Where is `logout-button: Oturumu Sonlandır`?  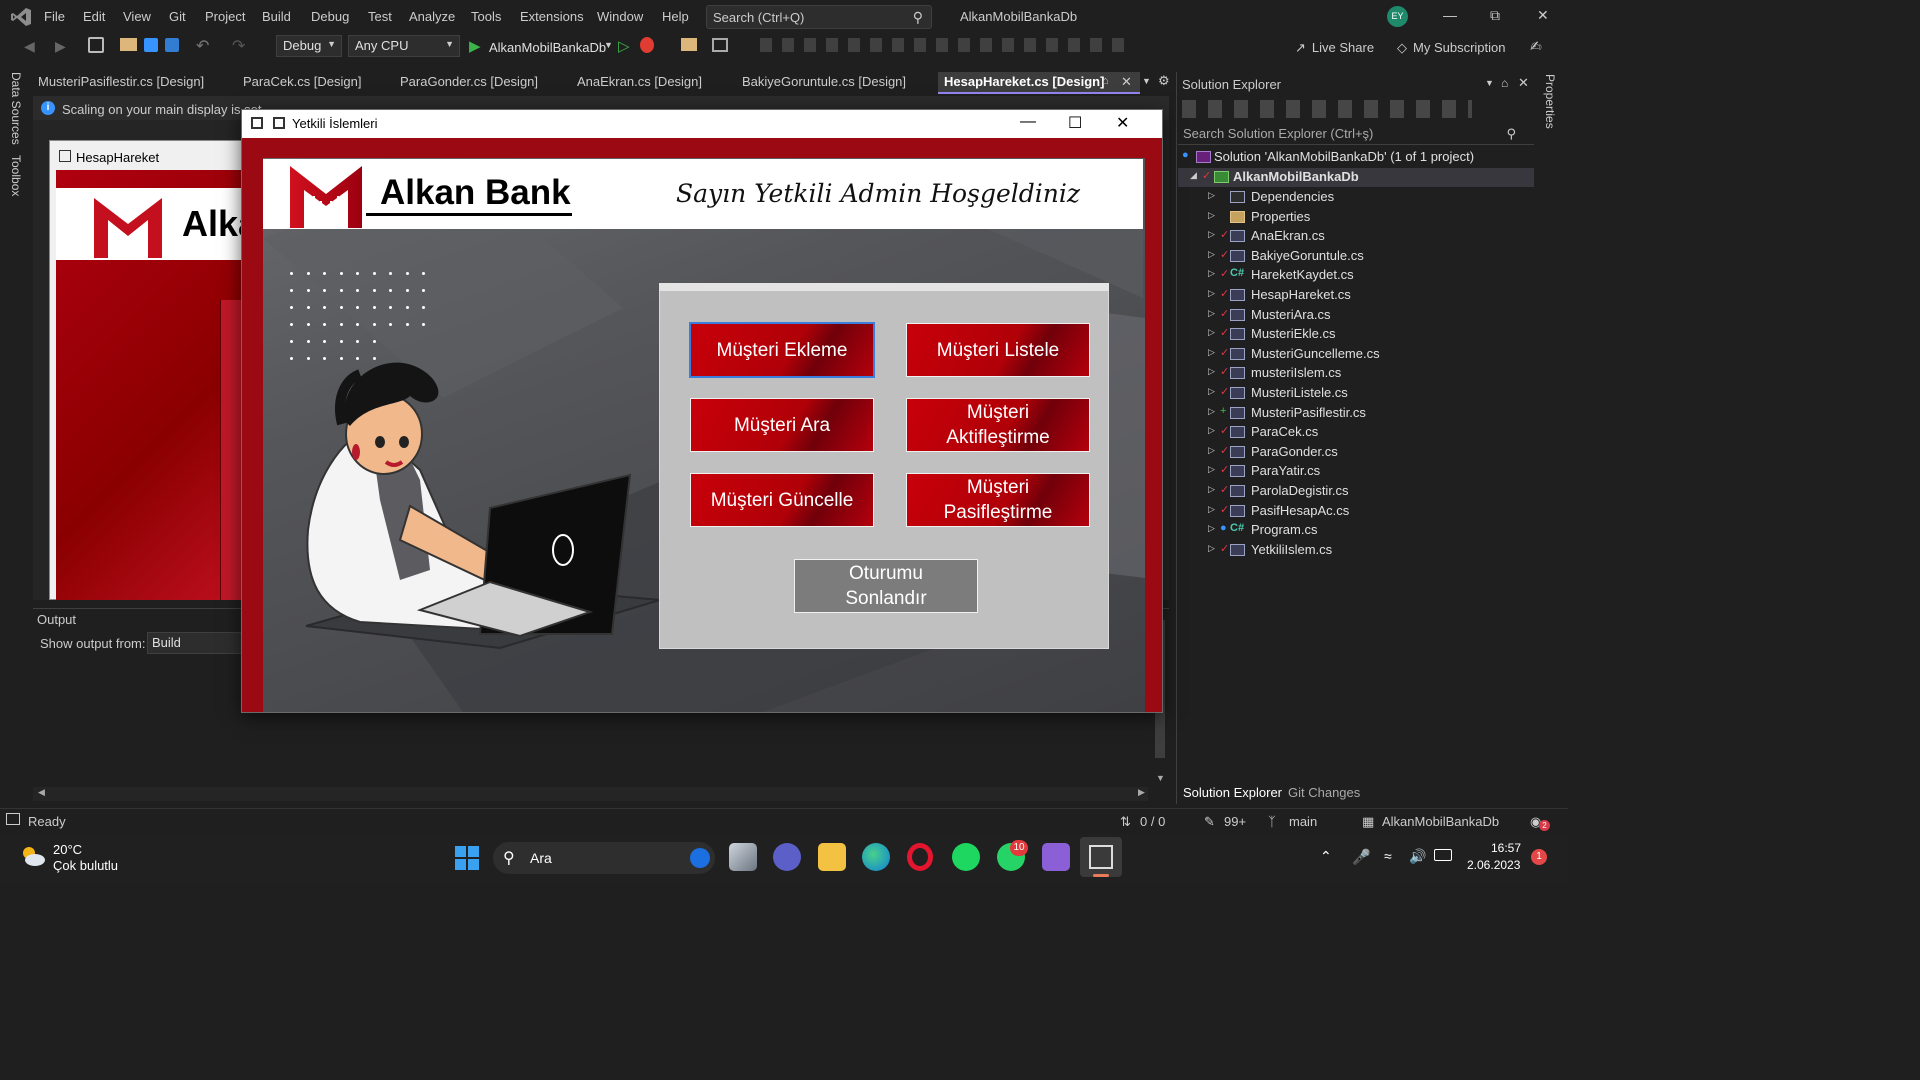
logout-button: Oturumu Sonlandır is located at coordinates (886, 586).